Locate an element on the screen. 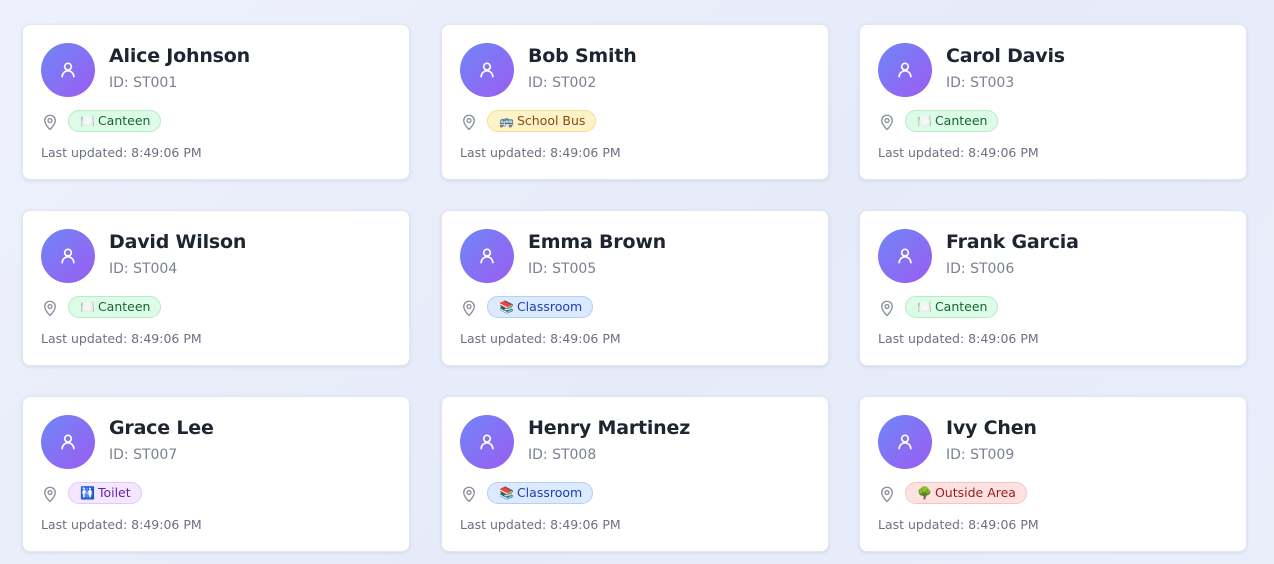 The image size is (1274, 564). student-id: ID: ST003 is located at coordinates (980, 83).